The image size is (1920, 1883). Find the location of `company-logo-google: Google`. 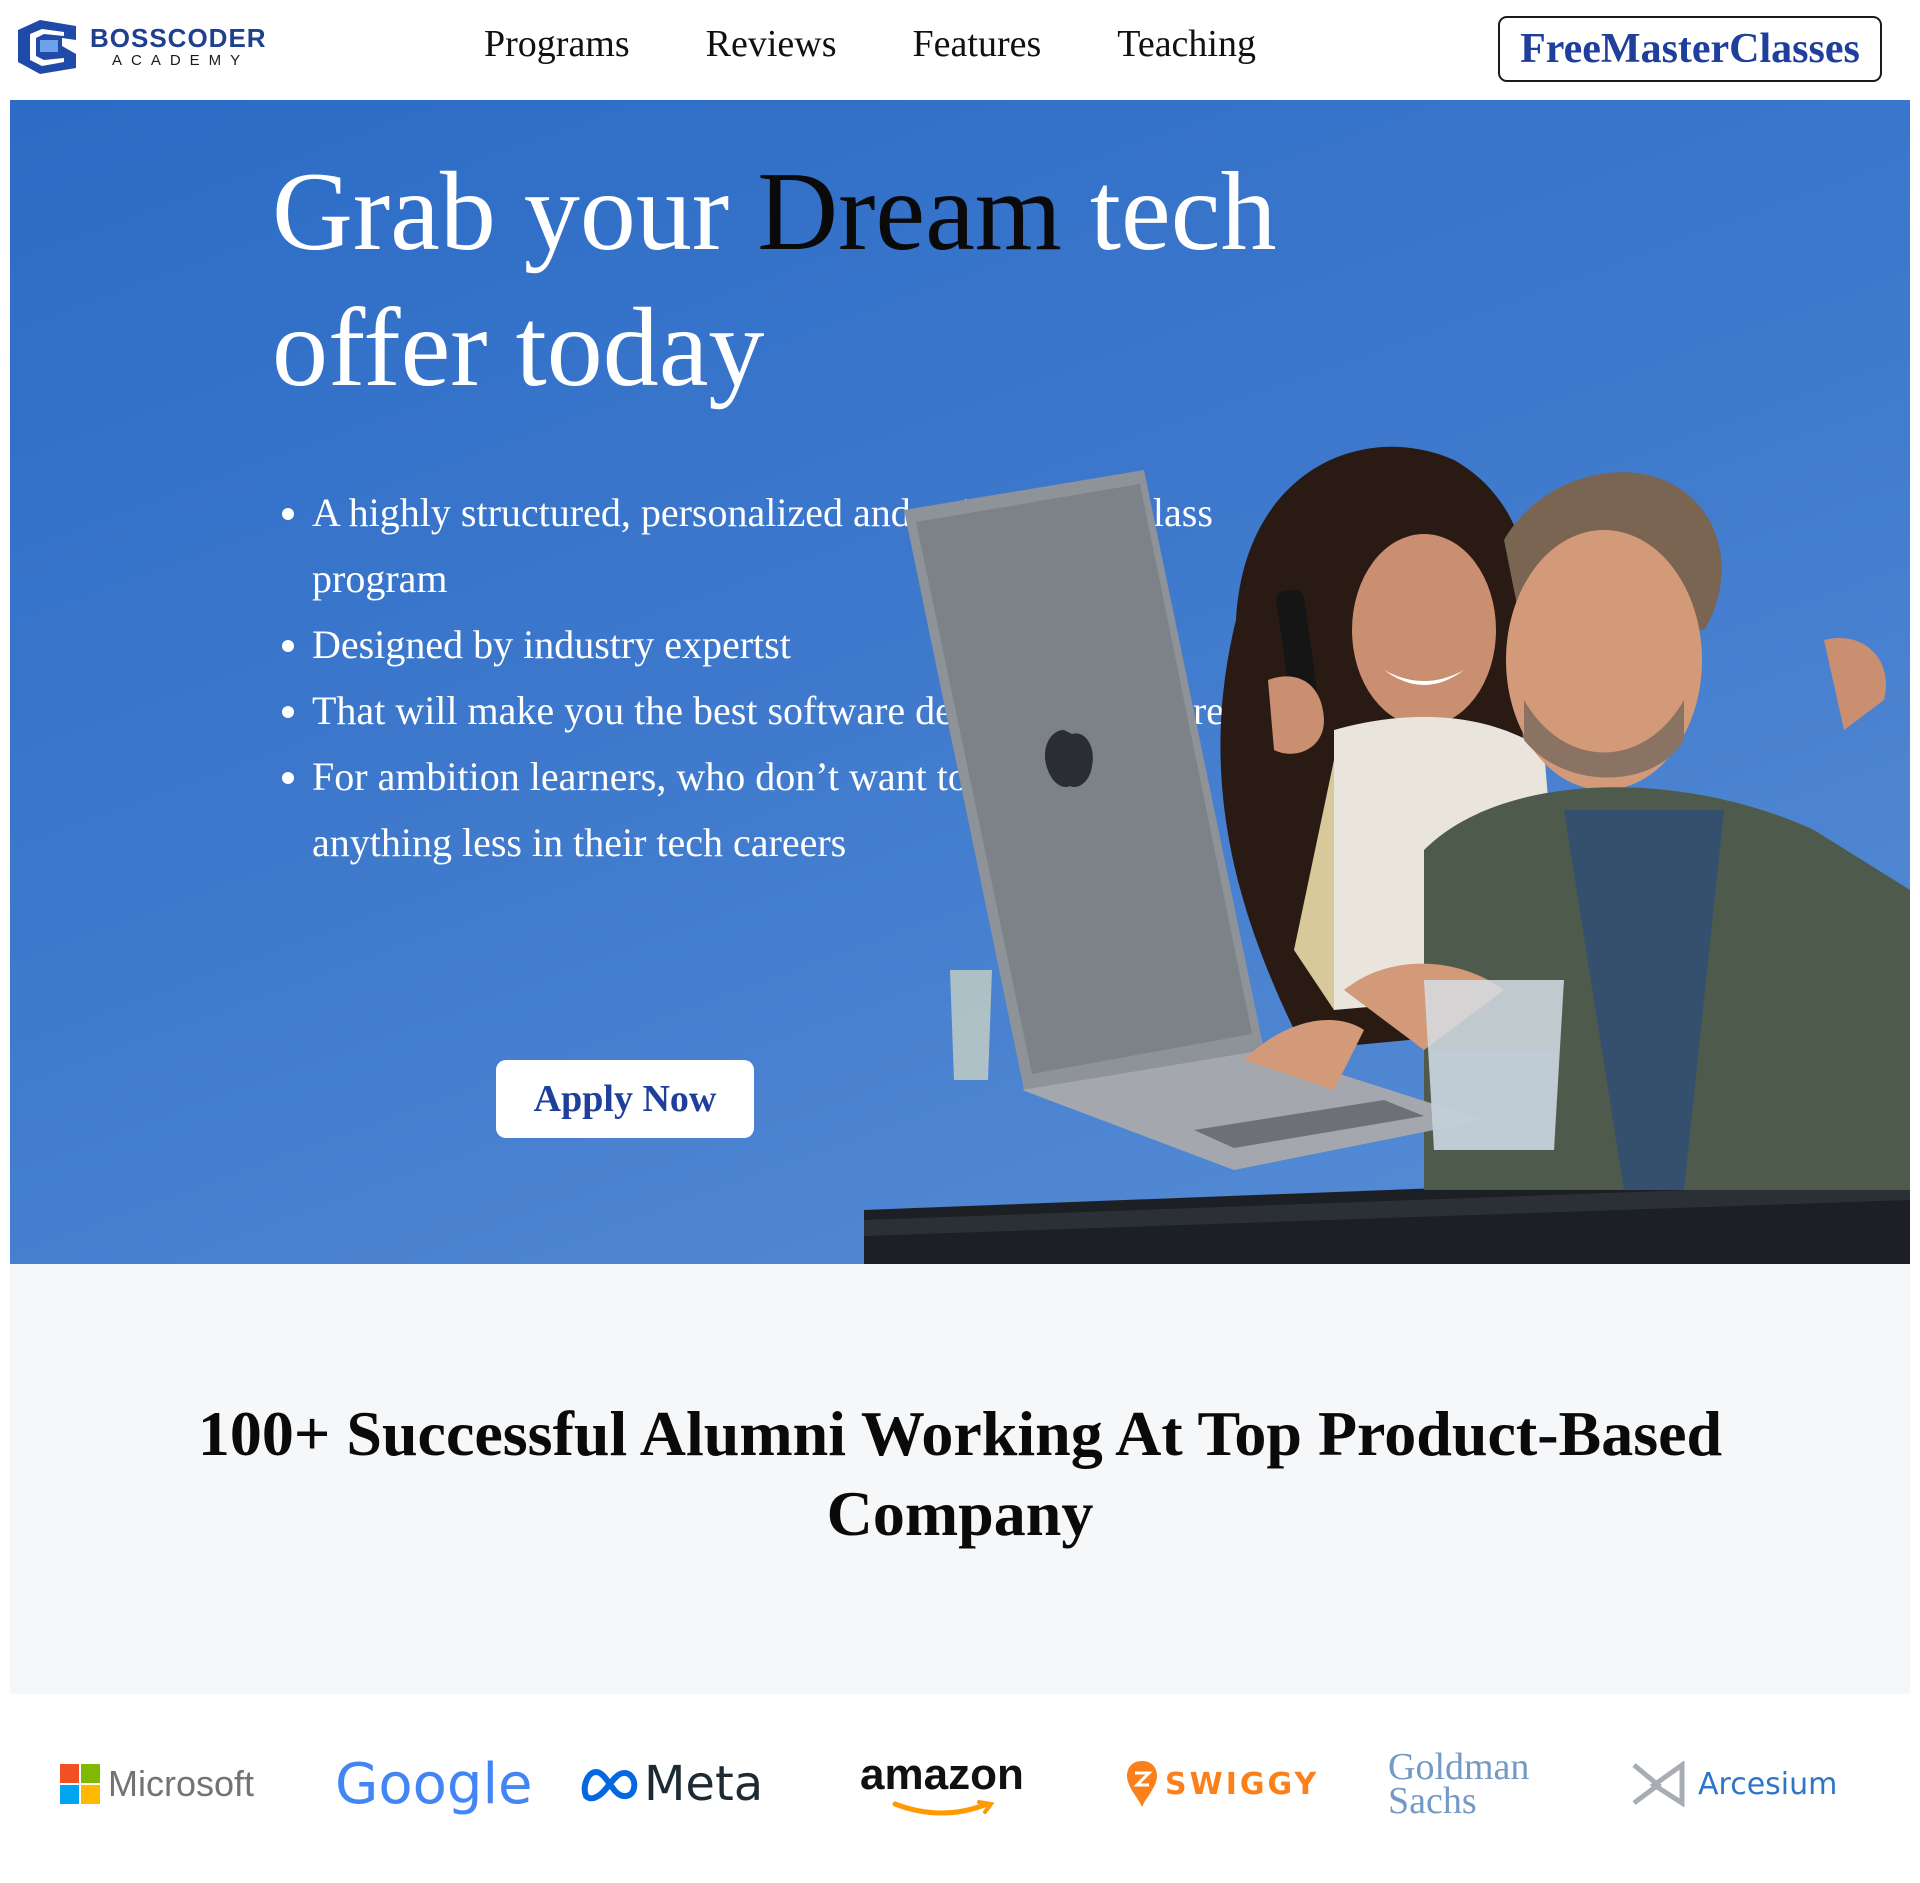

company-logo-google: Google is located at coordinates (433, 1784).